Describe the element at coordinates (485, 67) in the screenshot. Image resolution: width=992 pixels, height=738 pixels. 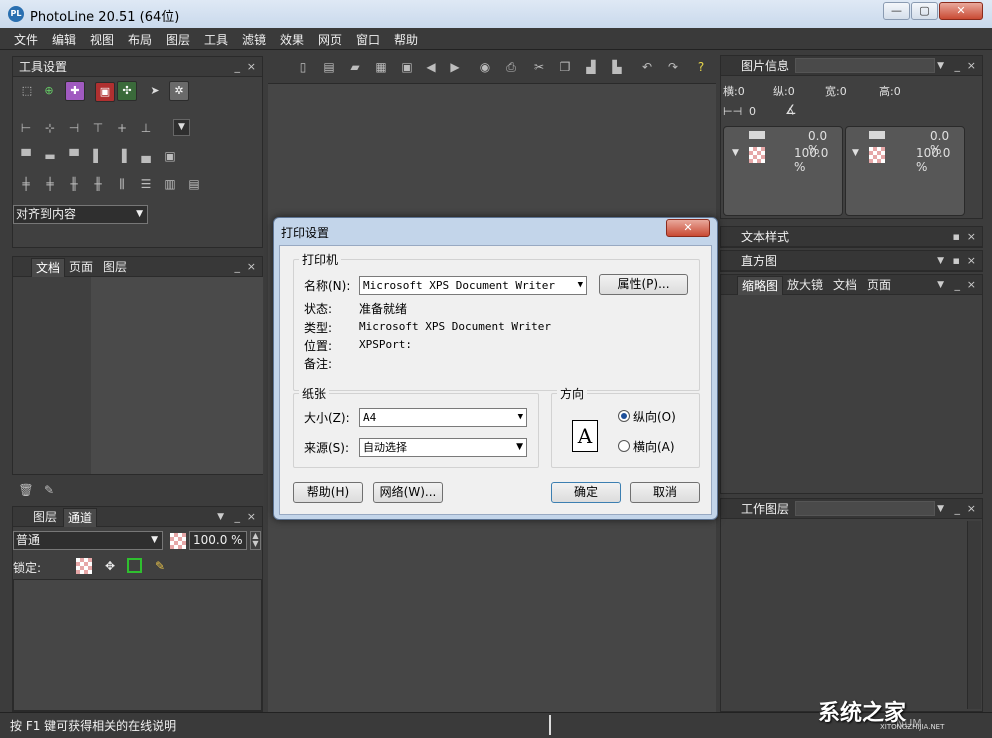
I see `eye-icon: ◉` at that location.